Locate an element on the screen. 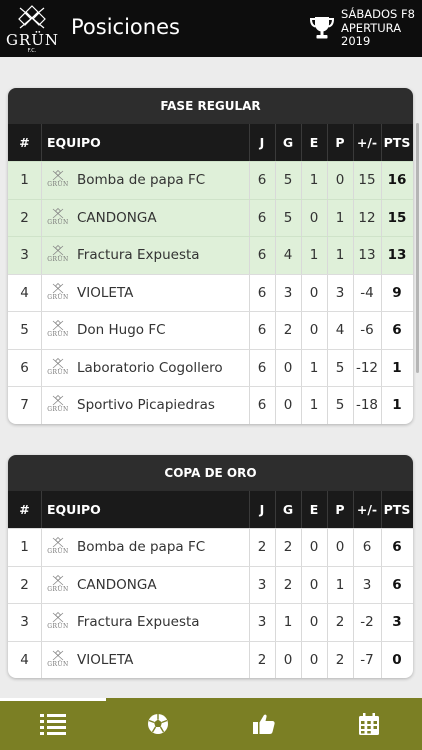  column-header-pts: PTS is located at coordinates (397, 509).